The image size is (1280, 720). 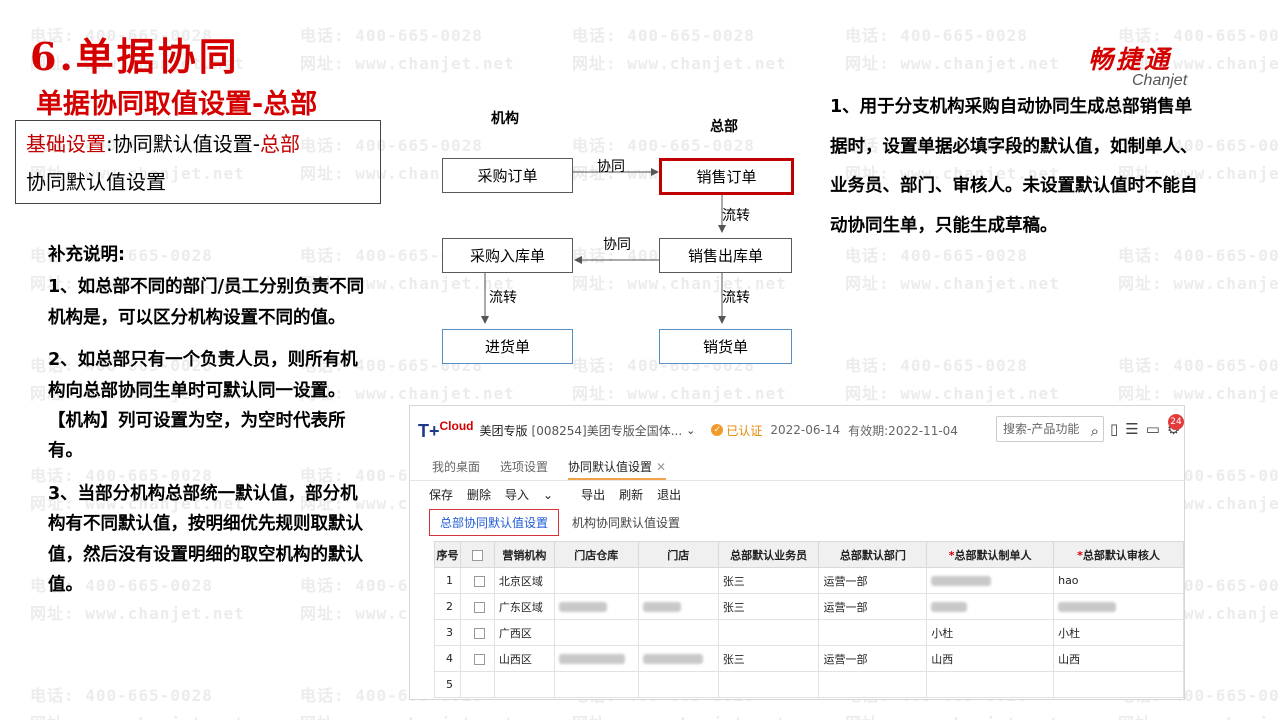 I want to click on search-placeholder: 搜索-产品功能, so click(x=1041, y=429).